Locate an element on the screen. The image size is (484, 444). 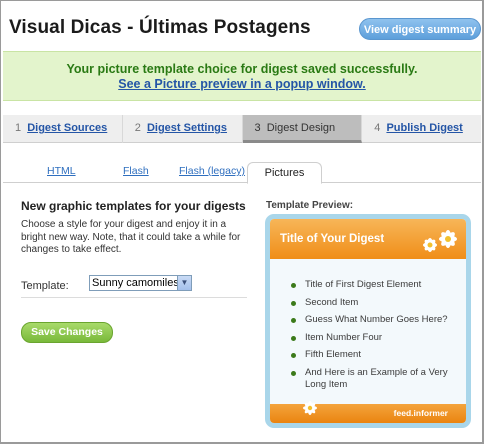
template-select: Sunny camomiles ▼ is located at coordinates (140, 283).